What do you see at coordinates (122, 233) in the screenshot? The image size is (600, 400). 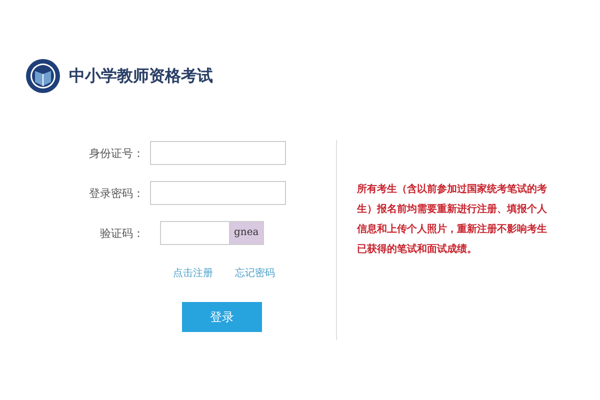 I see `field-label: 验证码：` at bounding box center [122, 233].